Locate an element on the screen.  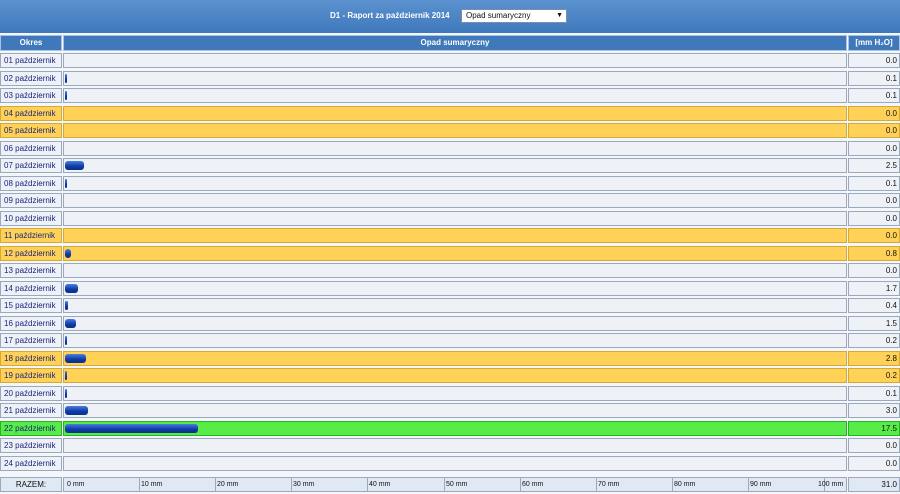
row-period-label: 19 październik is located at coordinates (31, 375).